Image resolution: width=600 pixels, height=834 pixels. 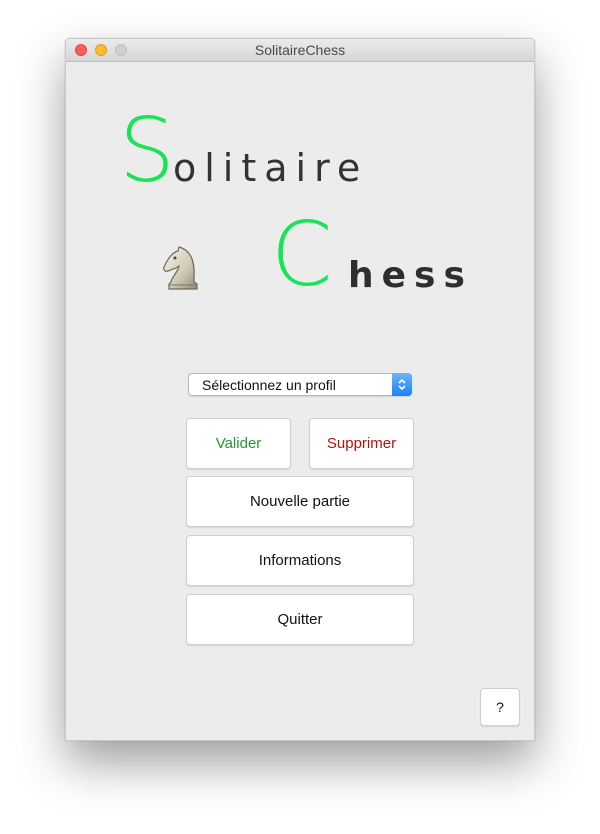 What do you see at coordinates (410, 275) in the screenshot?
I see `logo-word-hess: hess` at bounding box center [410, 275].